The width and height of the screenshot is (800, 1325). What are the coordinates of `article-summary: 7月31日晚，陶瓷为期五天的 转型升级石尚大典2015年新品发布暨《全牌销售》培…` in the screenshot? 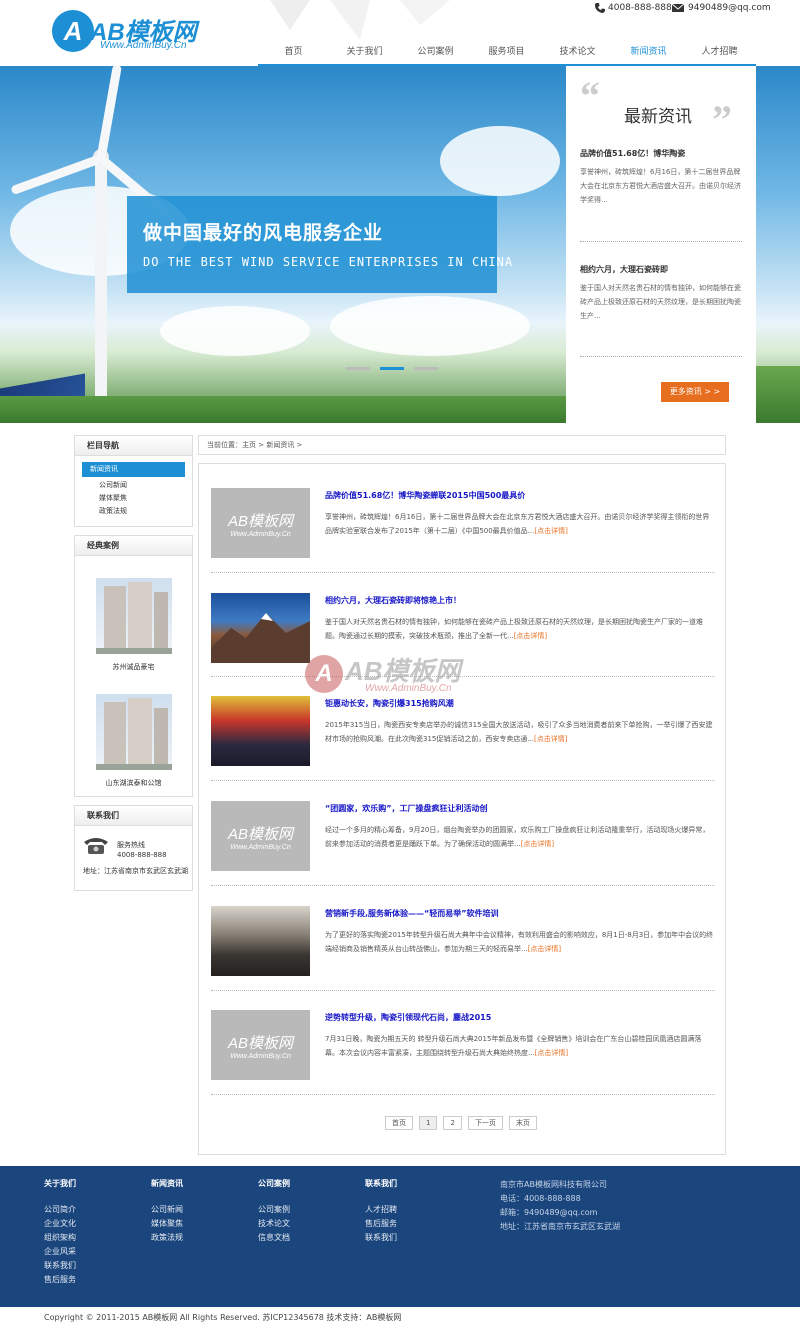 It's located at (513, 1046).